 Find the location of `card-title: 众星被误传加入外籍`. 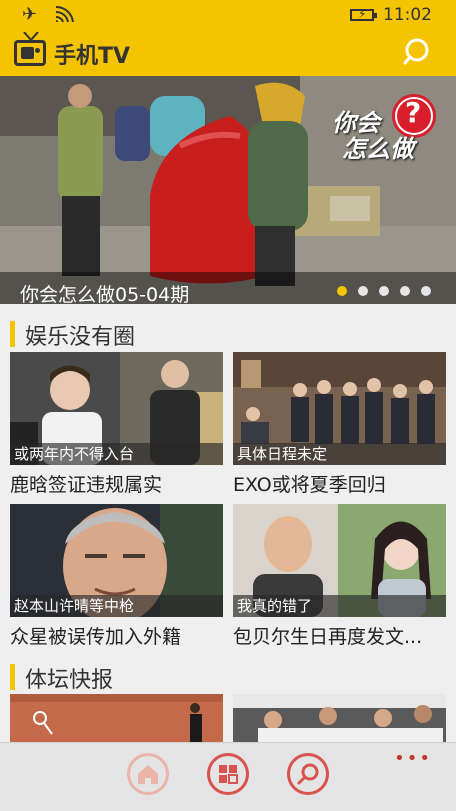

card-title: 众星被误传加入外籍 is located at coordinates (96, 637).